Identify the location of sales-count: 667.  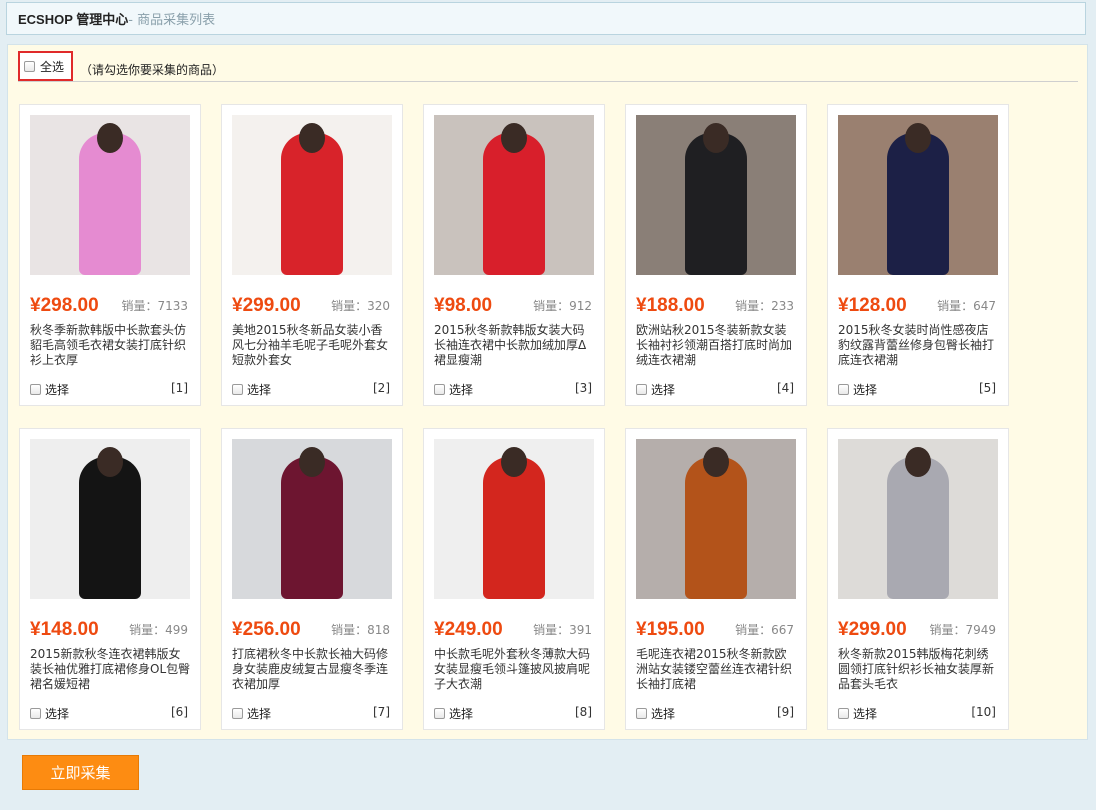
(782, 630).